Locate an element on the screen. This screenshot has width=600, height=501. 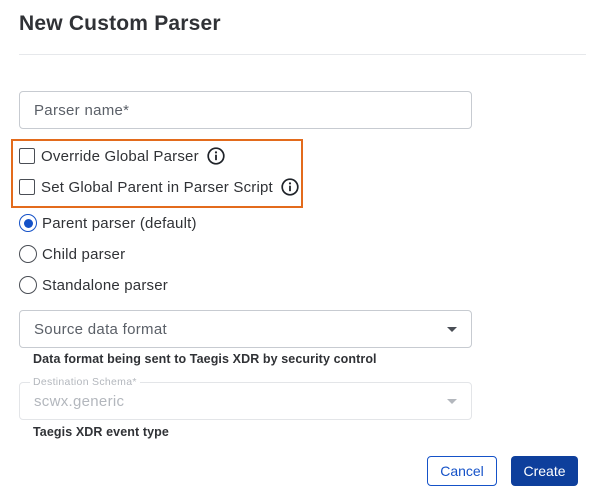
parser-name-input is located at coordinates (245, 110).